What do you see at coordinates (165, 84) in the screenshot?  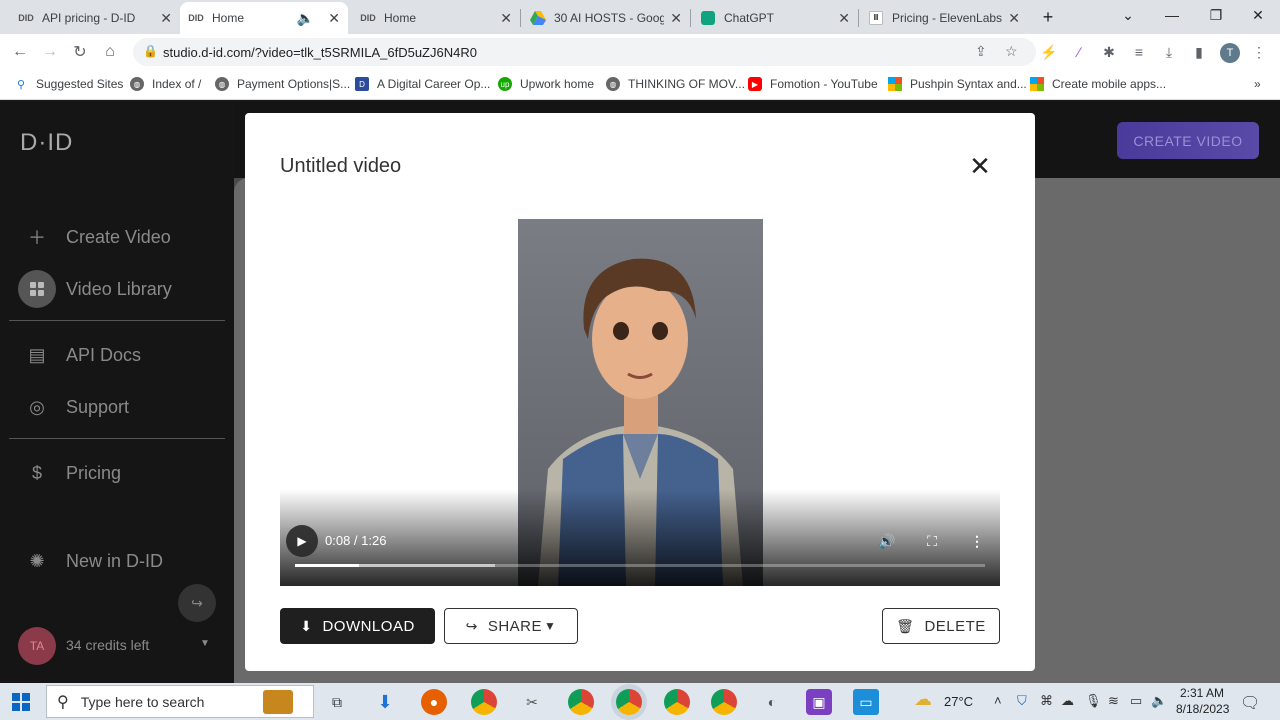 I see `bookmark-index-of: ◍ Index of /` at bounding box center [165, 84].